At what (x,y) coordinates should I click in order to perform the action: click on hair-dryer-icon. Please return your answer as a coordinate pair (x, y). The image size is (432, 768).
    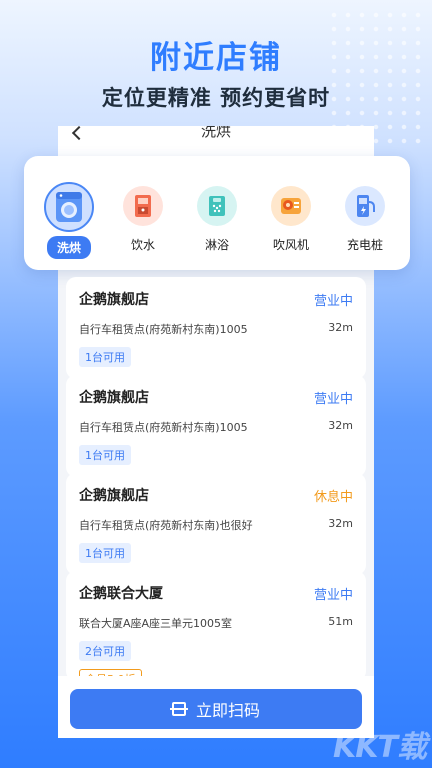
    Looking at the image, I should click on (291, 206).